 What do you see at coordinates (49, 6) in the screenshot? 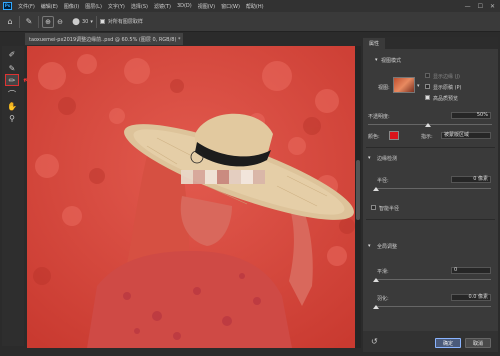
I see `menu-edit: 编辑(E)` at bounding box center [49, 6].